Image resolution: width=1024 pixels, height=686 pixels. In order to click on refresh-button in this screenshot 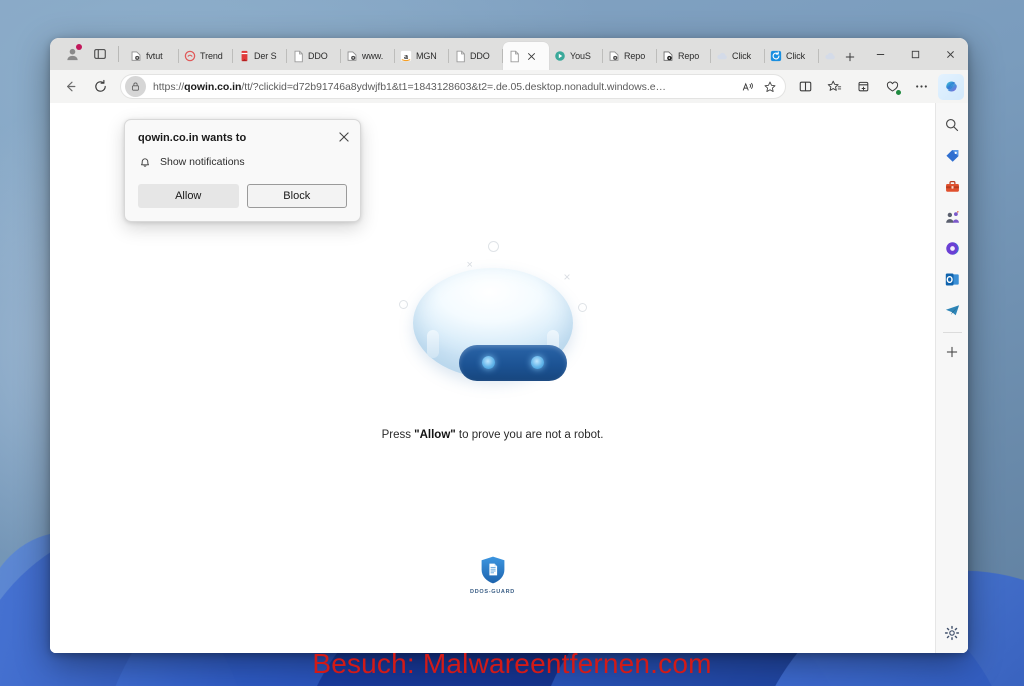, I will do `click(100, 87)`.